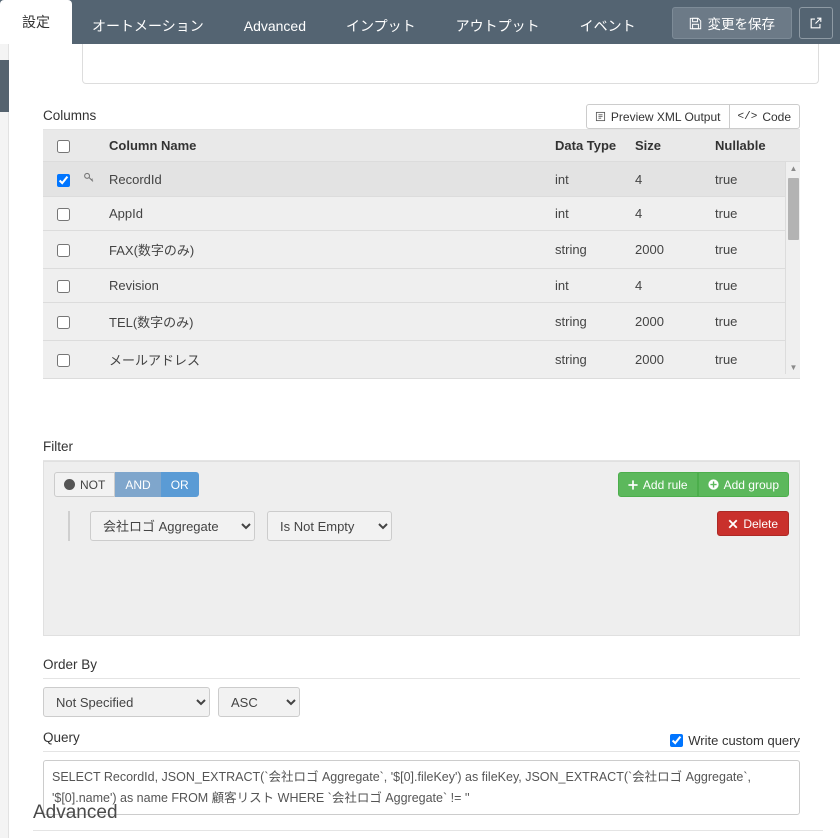  What do you see at coordinates (600, 116) in the screenshot?
I see `xml-preview-icon` at bounding box center [600, 116].